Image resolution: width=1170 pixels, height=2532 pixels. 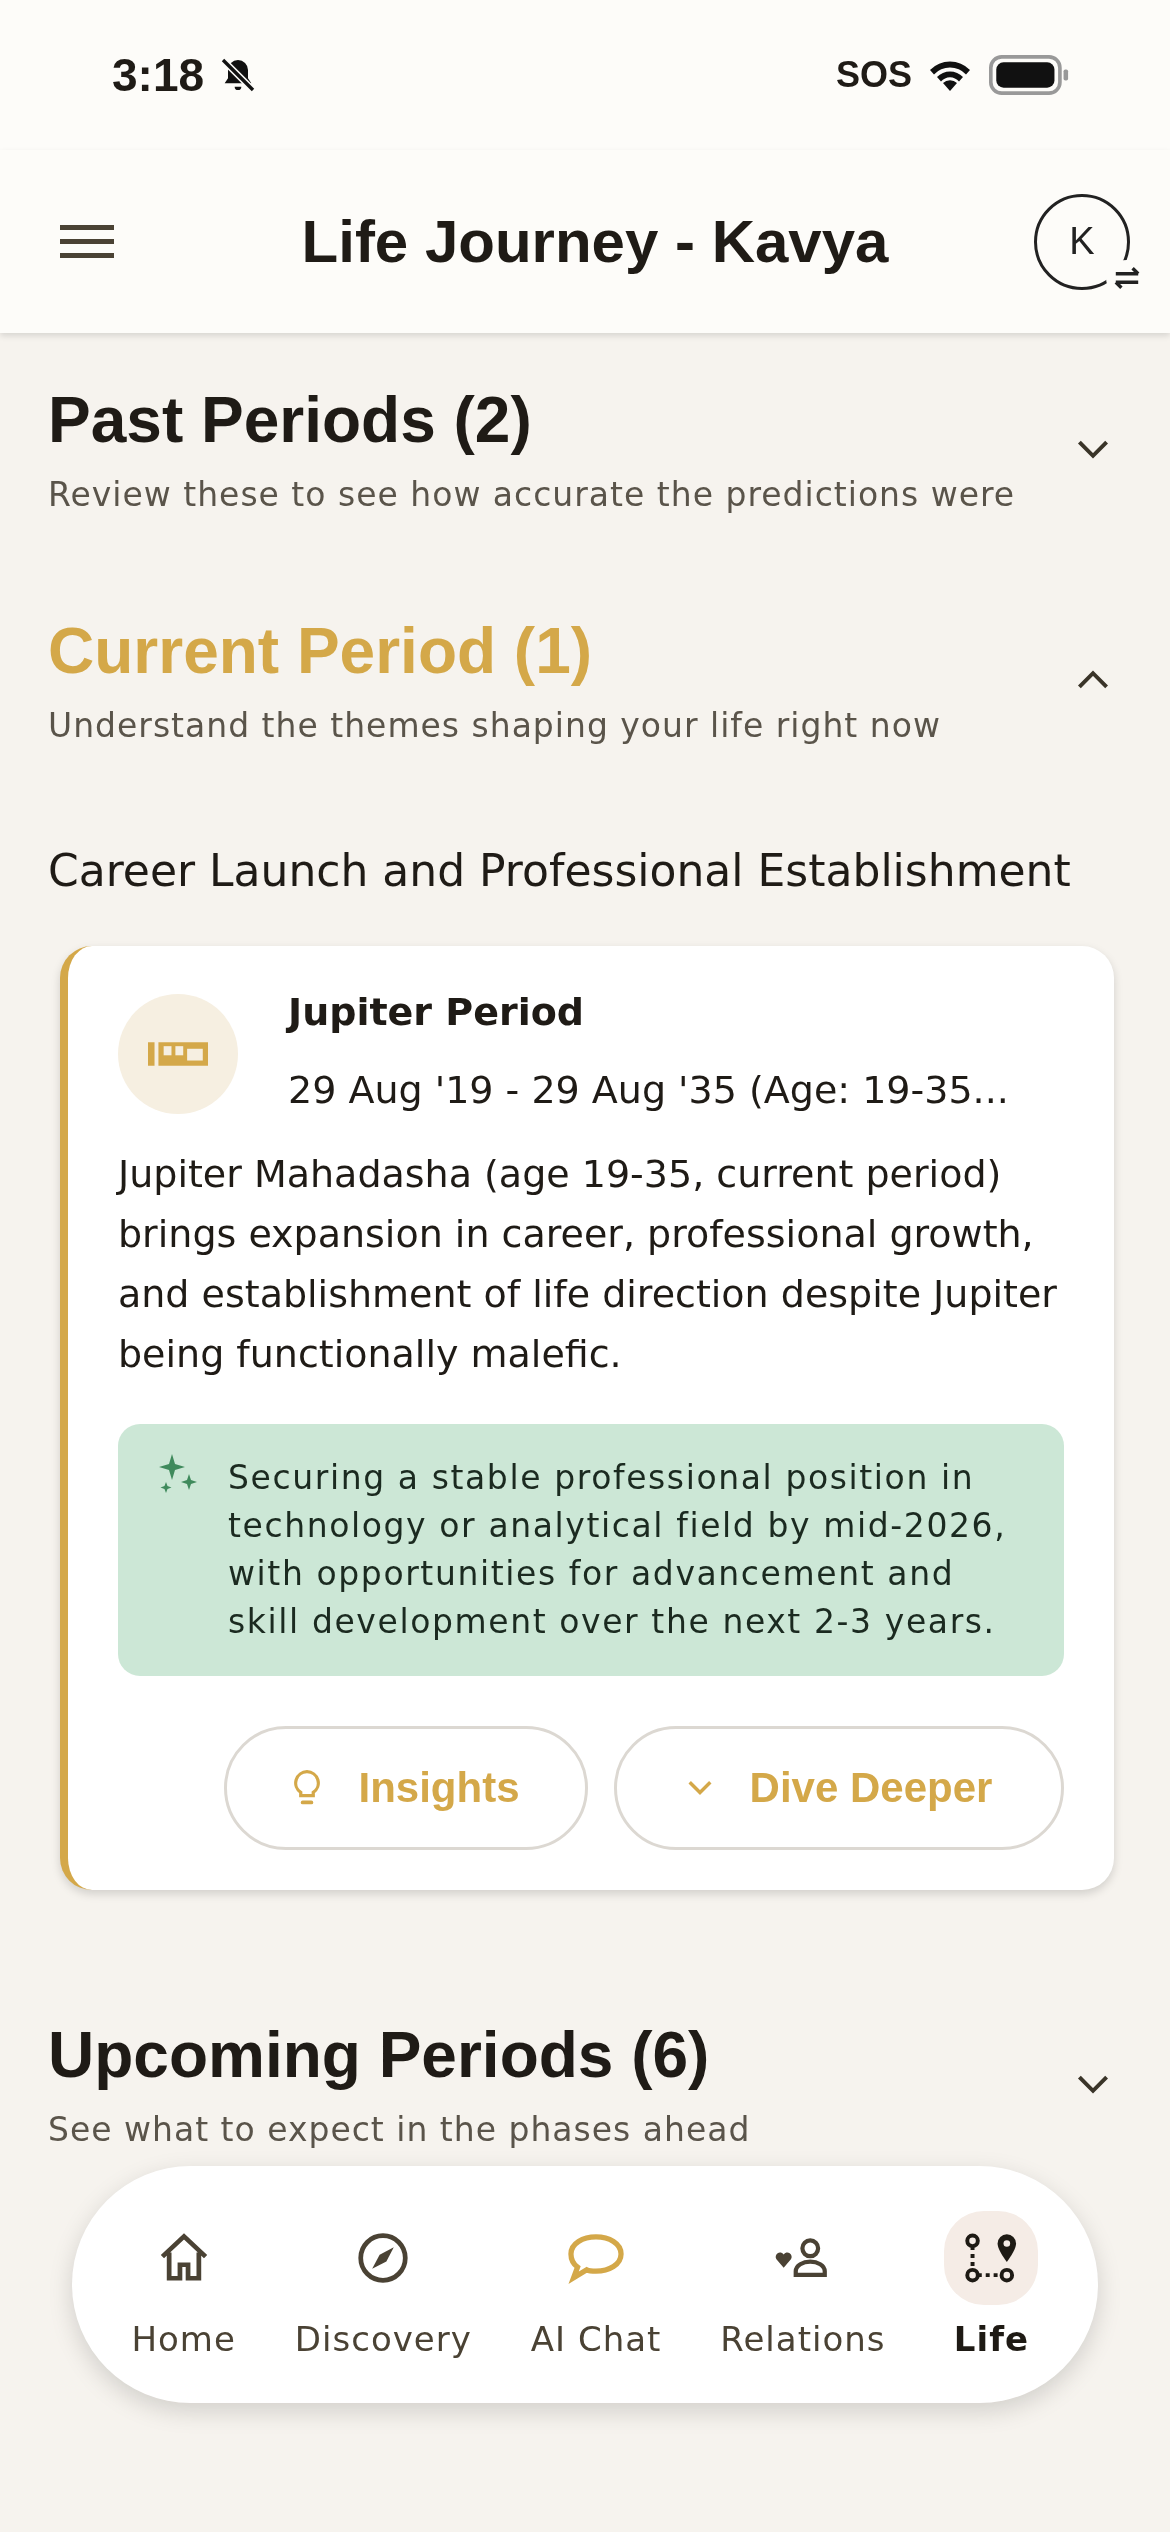 I want to click on section-title: Past Periods (2), so click(x=290, y=420).